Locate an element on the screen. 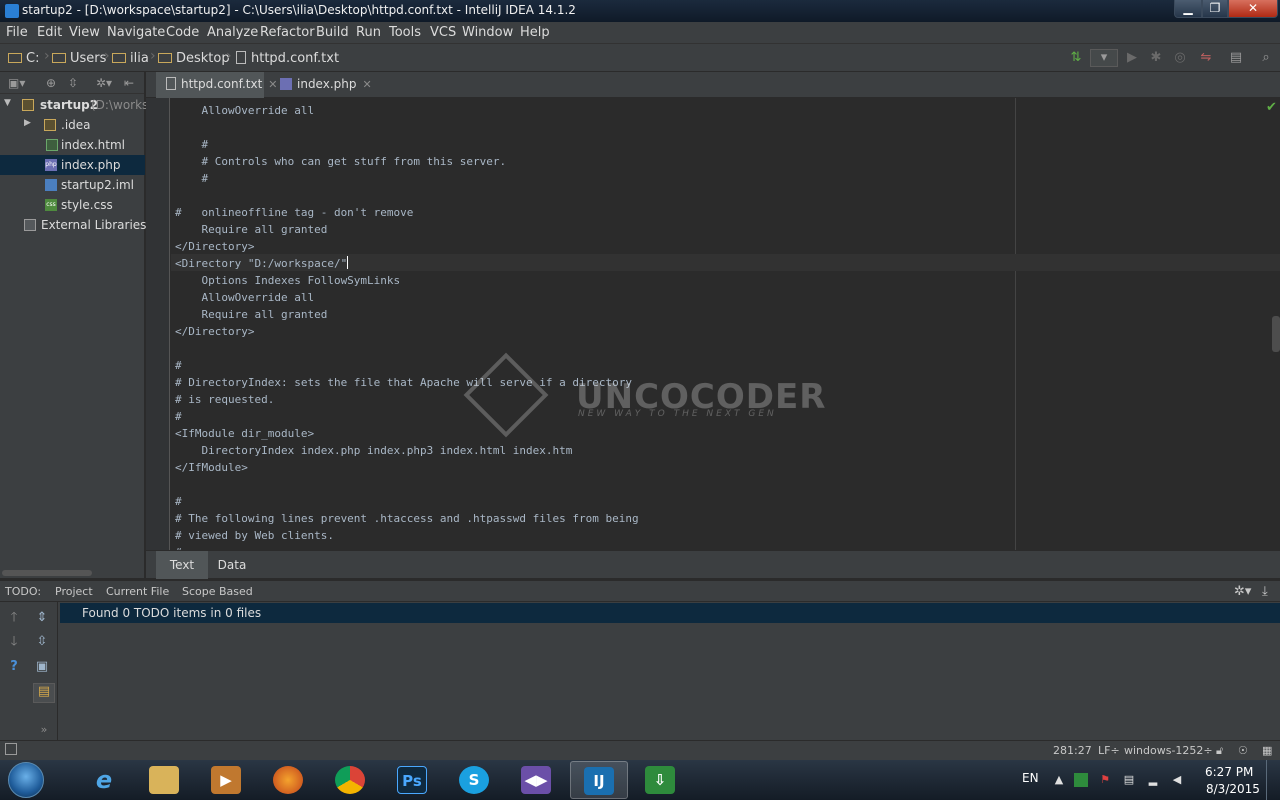 The image size is (1280, 800). breadcrumb-file: httpd.conf.txt is located at coordinates (287, 58).